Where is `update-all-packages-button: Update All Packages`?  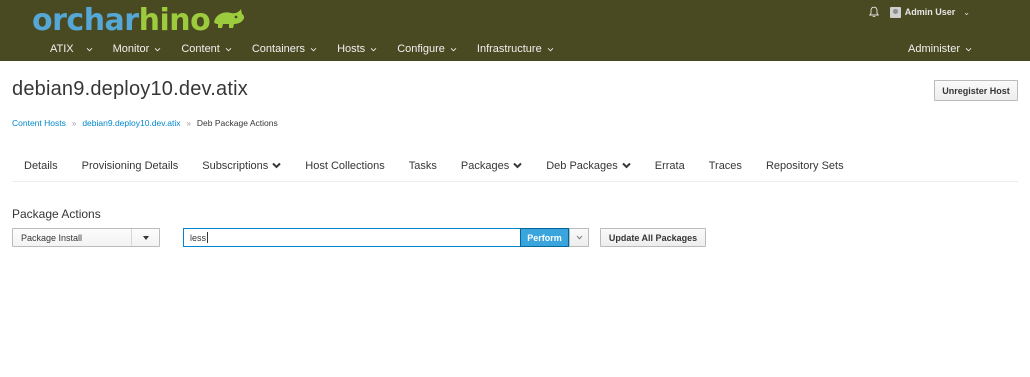
update-all-packages-button: Update All Packages is located at coordinates (653, 237).